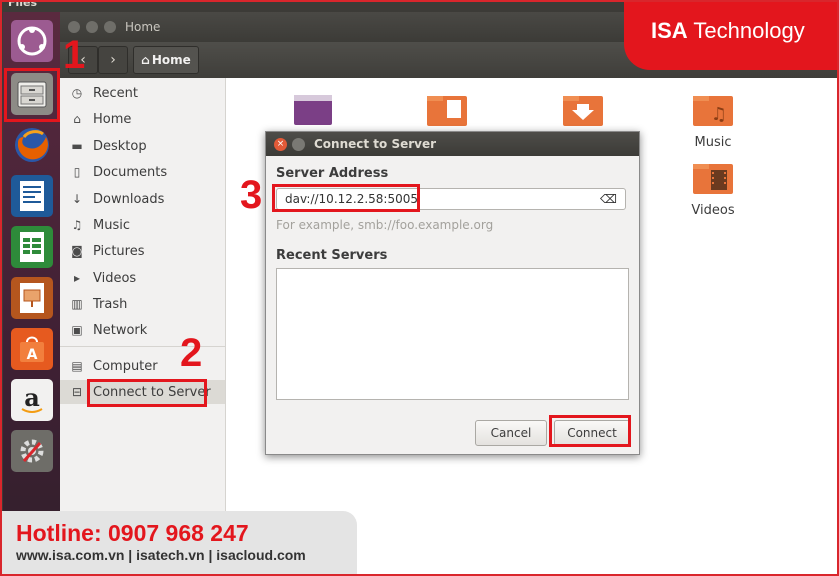 This screenshot has height=576, width=839. I want to click on sidebar-item-home: ⌂ Home, so click(142, 119).